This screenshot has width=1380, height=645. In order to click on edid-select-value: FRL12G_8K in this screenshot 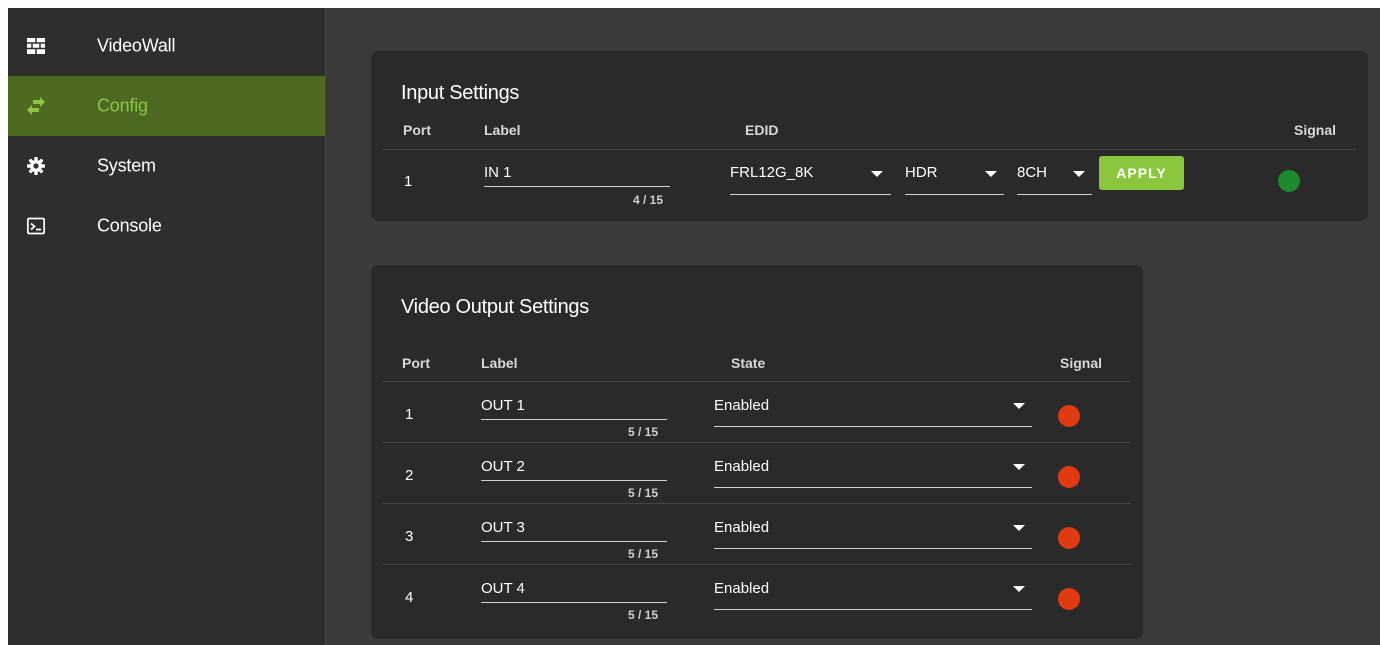, I will do `click(771, 172)`.